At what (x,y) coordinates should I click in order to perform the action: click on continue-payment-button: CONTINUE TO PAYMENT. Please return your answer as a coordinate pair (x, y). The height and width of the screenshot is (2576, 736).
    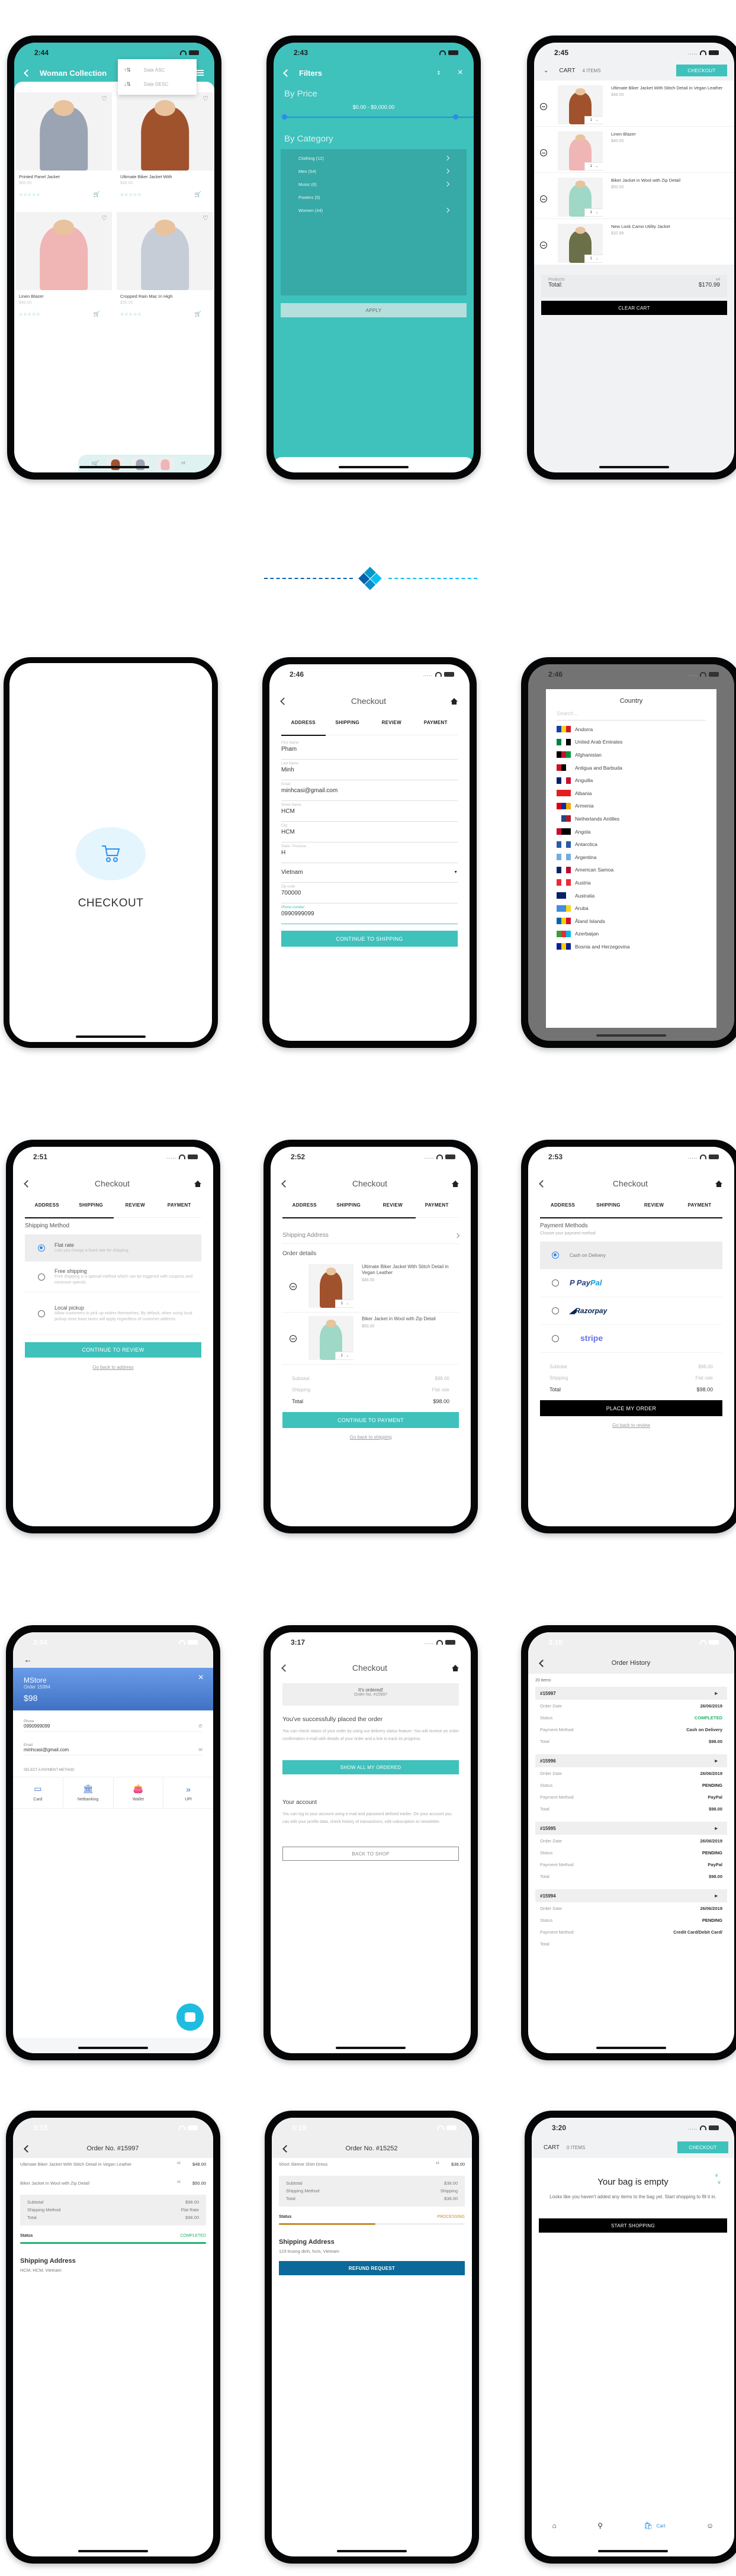
    Looking at the image, I should click on (370, 1420).